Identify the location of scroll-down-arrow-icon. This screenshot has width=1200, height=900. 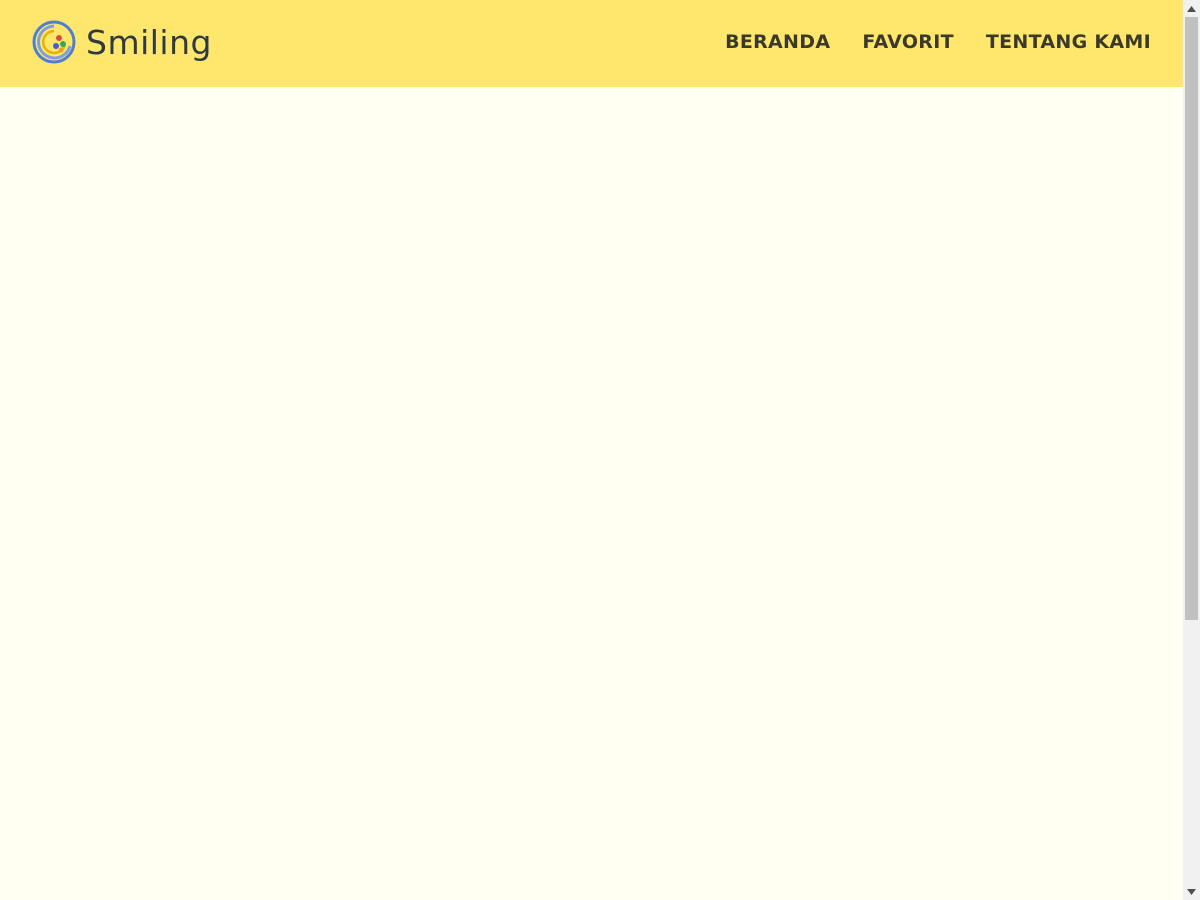
(1191, 891).